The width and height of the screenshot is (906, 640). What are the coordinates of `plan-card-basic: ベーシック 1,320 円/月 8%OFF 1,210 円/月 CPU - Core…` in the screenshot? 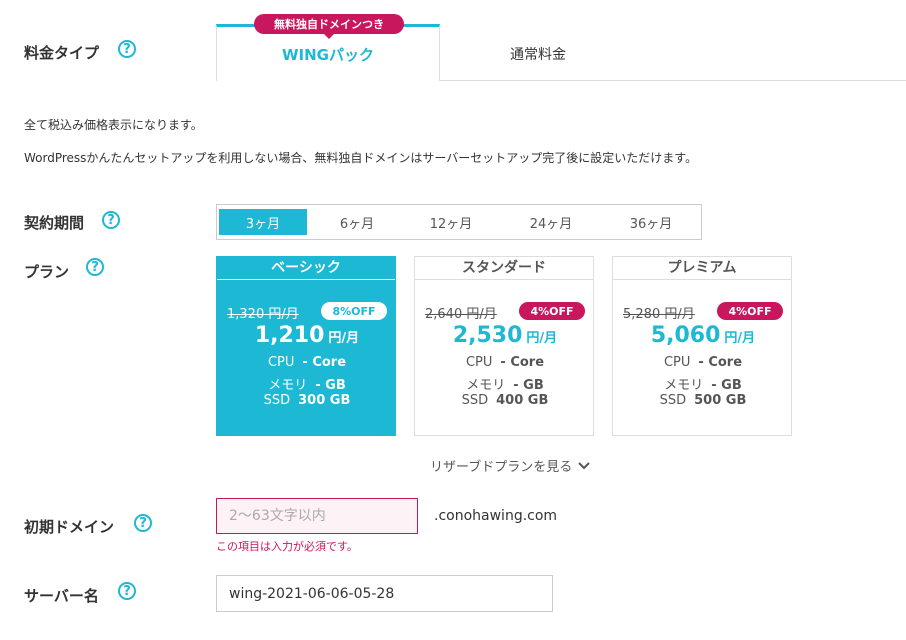 It's located at (306, 346).